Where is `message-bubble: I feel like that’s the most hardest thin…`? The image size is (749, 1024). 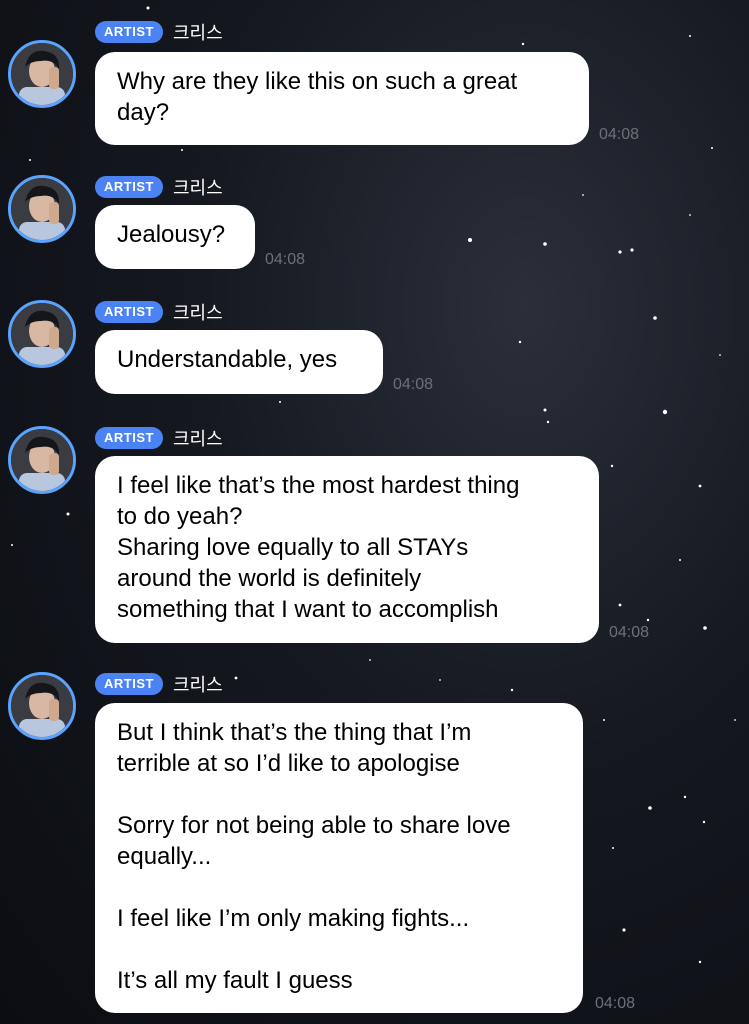
message-bubble: I feel like that’s the most hardest thin… is located at coordinates (347, 549).